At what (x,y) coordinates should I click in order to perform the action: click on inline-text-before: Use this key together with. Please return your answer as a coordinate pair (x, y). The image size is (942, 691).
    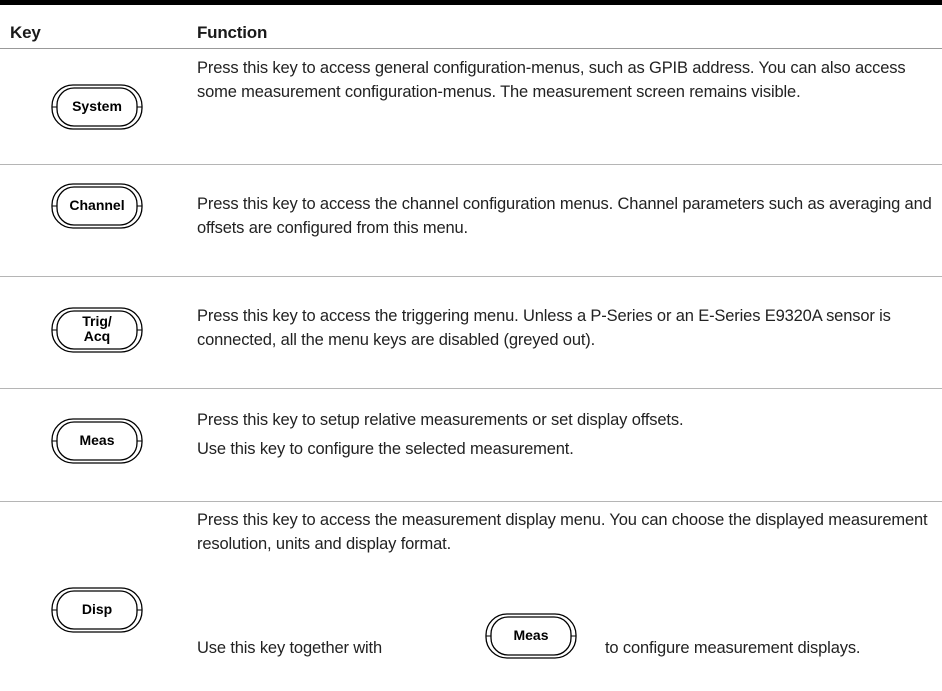
    Looking at the image, I should click on (290, 648).